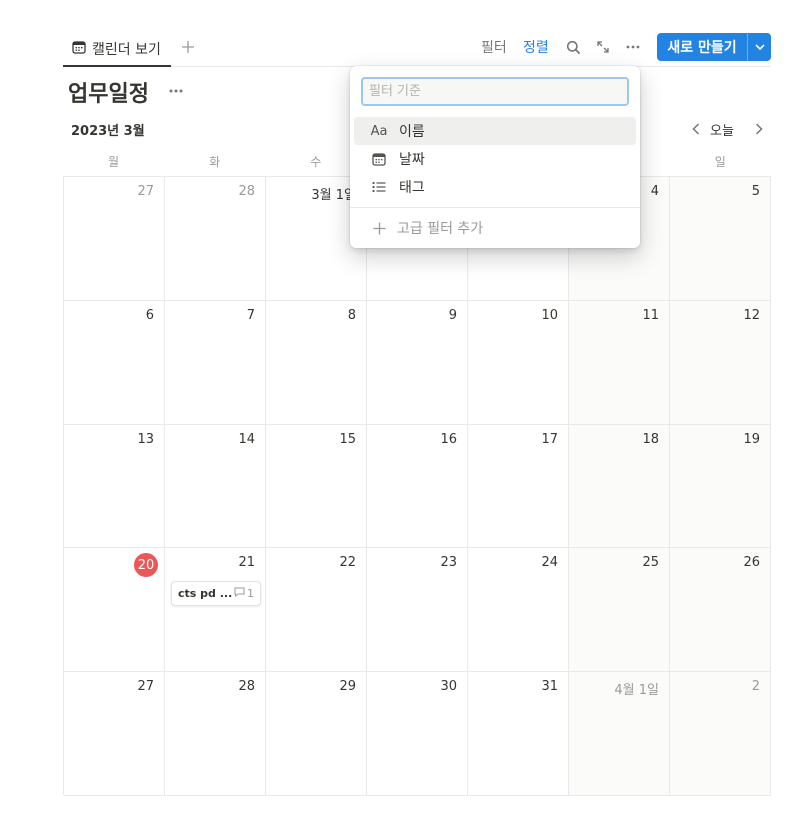 This screenshot has height=821, width=809. I want to click on day-number: 31, so click(549, 687).